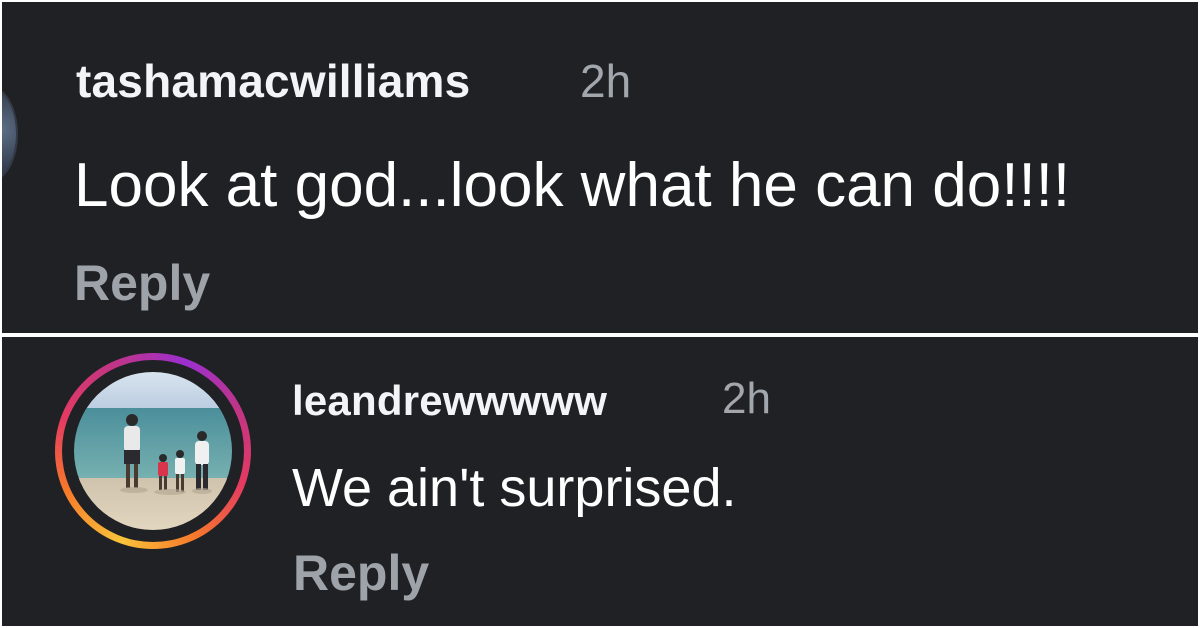  I want to click on username: leandrewwwww, so click(449, 401).